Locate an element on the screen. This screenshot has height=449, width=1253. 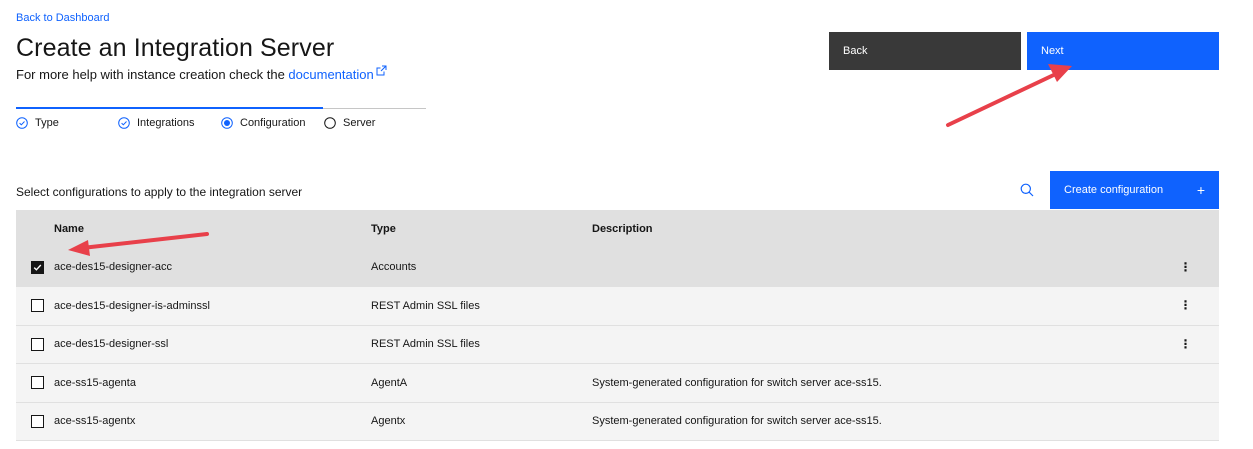
step-configuration: Configuration is located at coordinates (263, 123).